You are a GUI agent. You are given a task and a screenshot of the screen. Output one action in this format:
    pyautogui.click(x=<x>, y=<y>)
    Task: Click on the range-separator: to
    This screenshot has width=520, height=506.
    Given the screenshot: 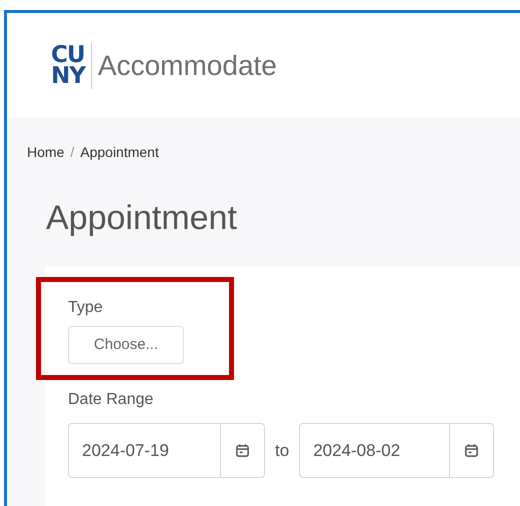 What is the action you would take?
    pyautogui.click(x=282, y=451)
    